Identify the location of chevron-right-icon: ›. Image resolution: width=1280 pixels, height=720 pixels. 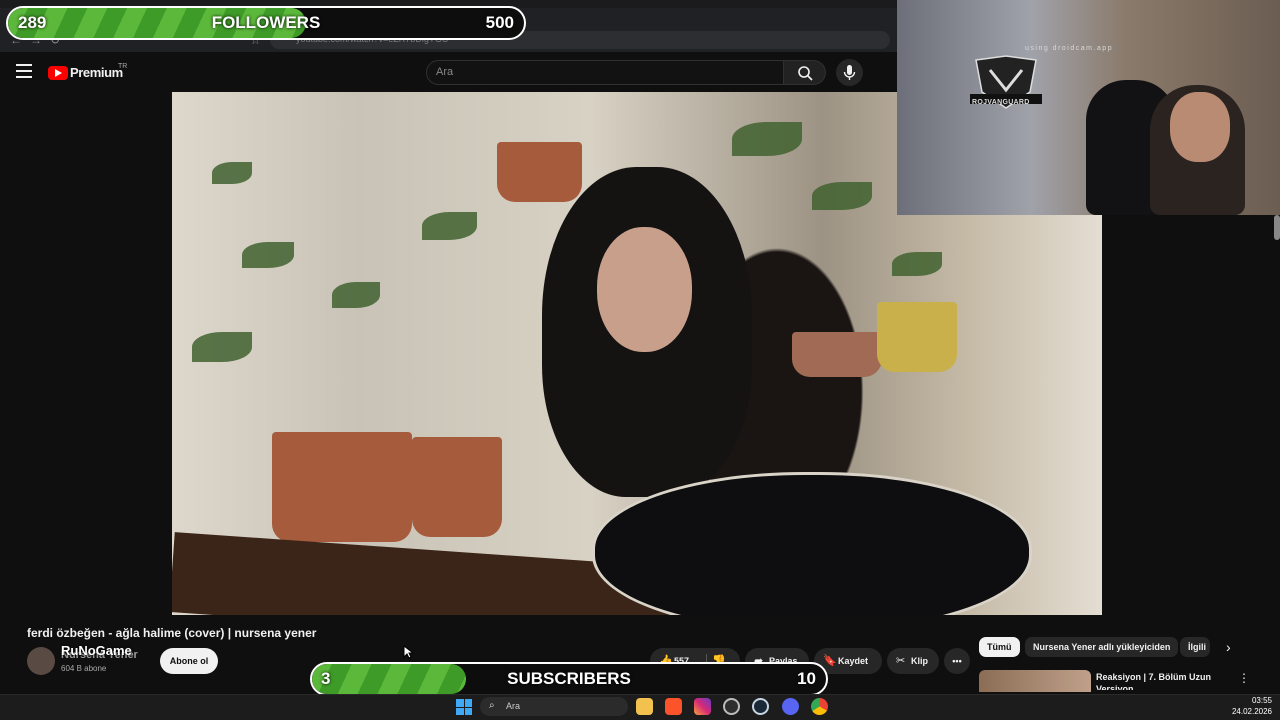
(1228, 647).